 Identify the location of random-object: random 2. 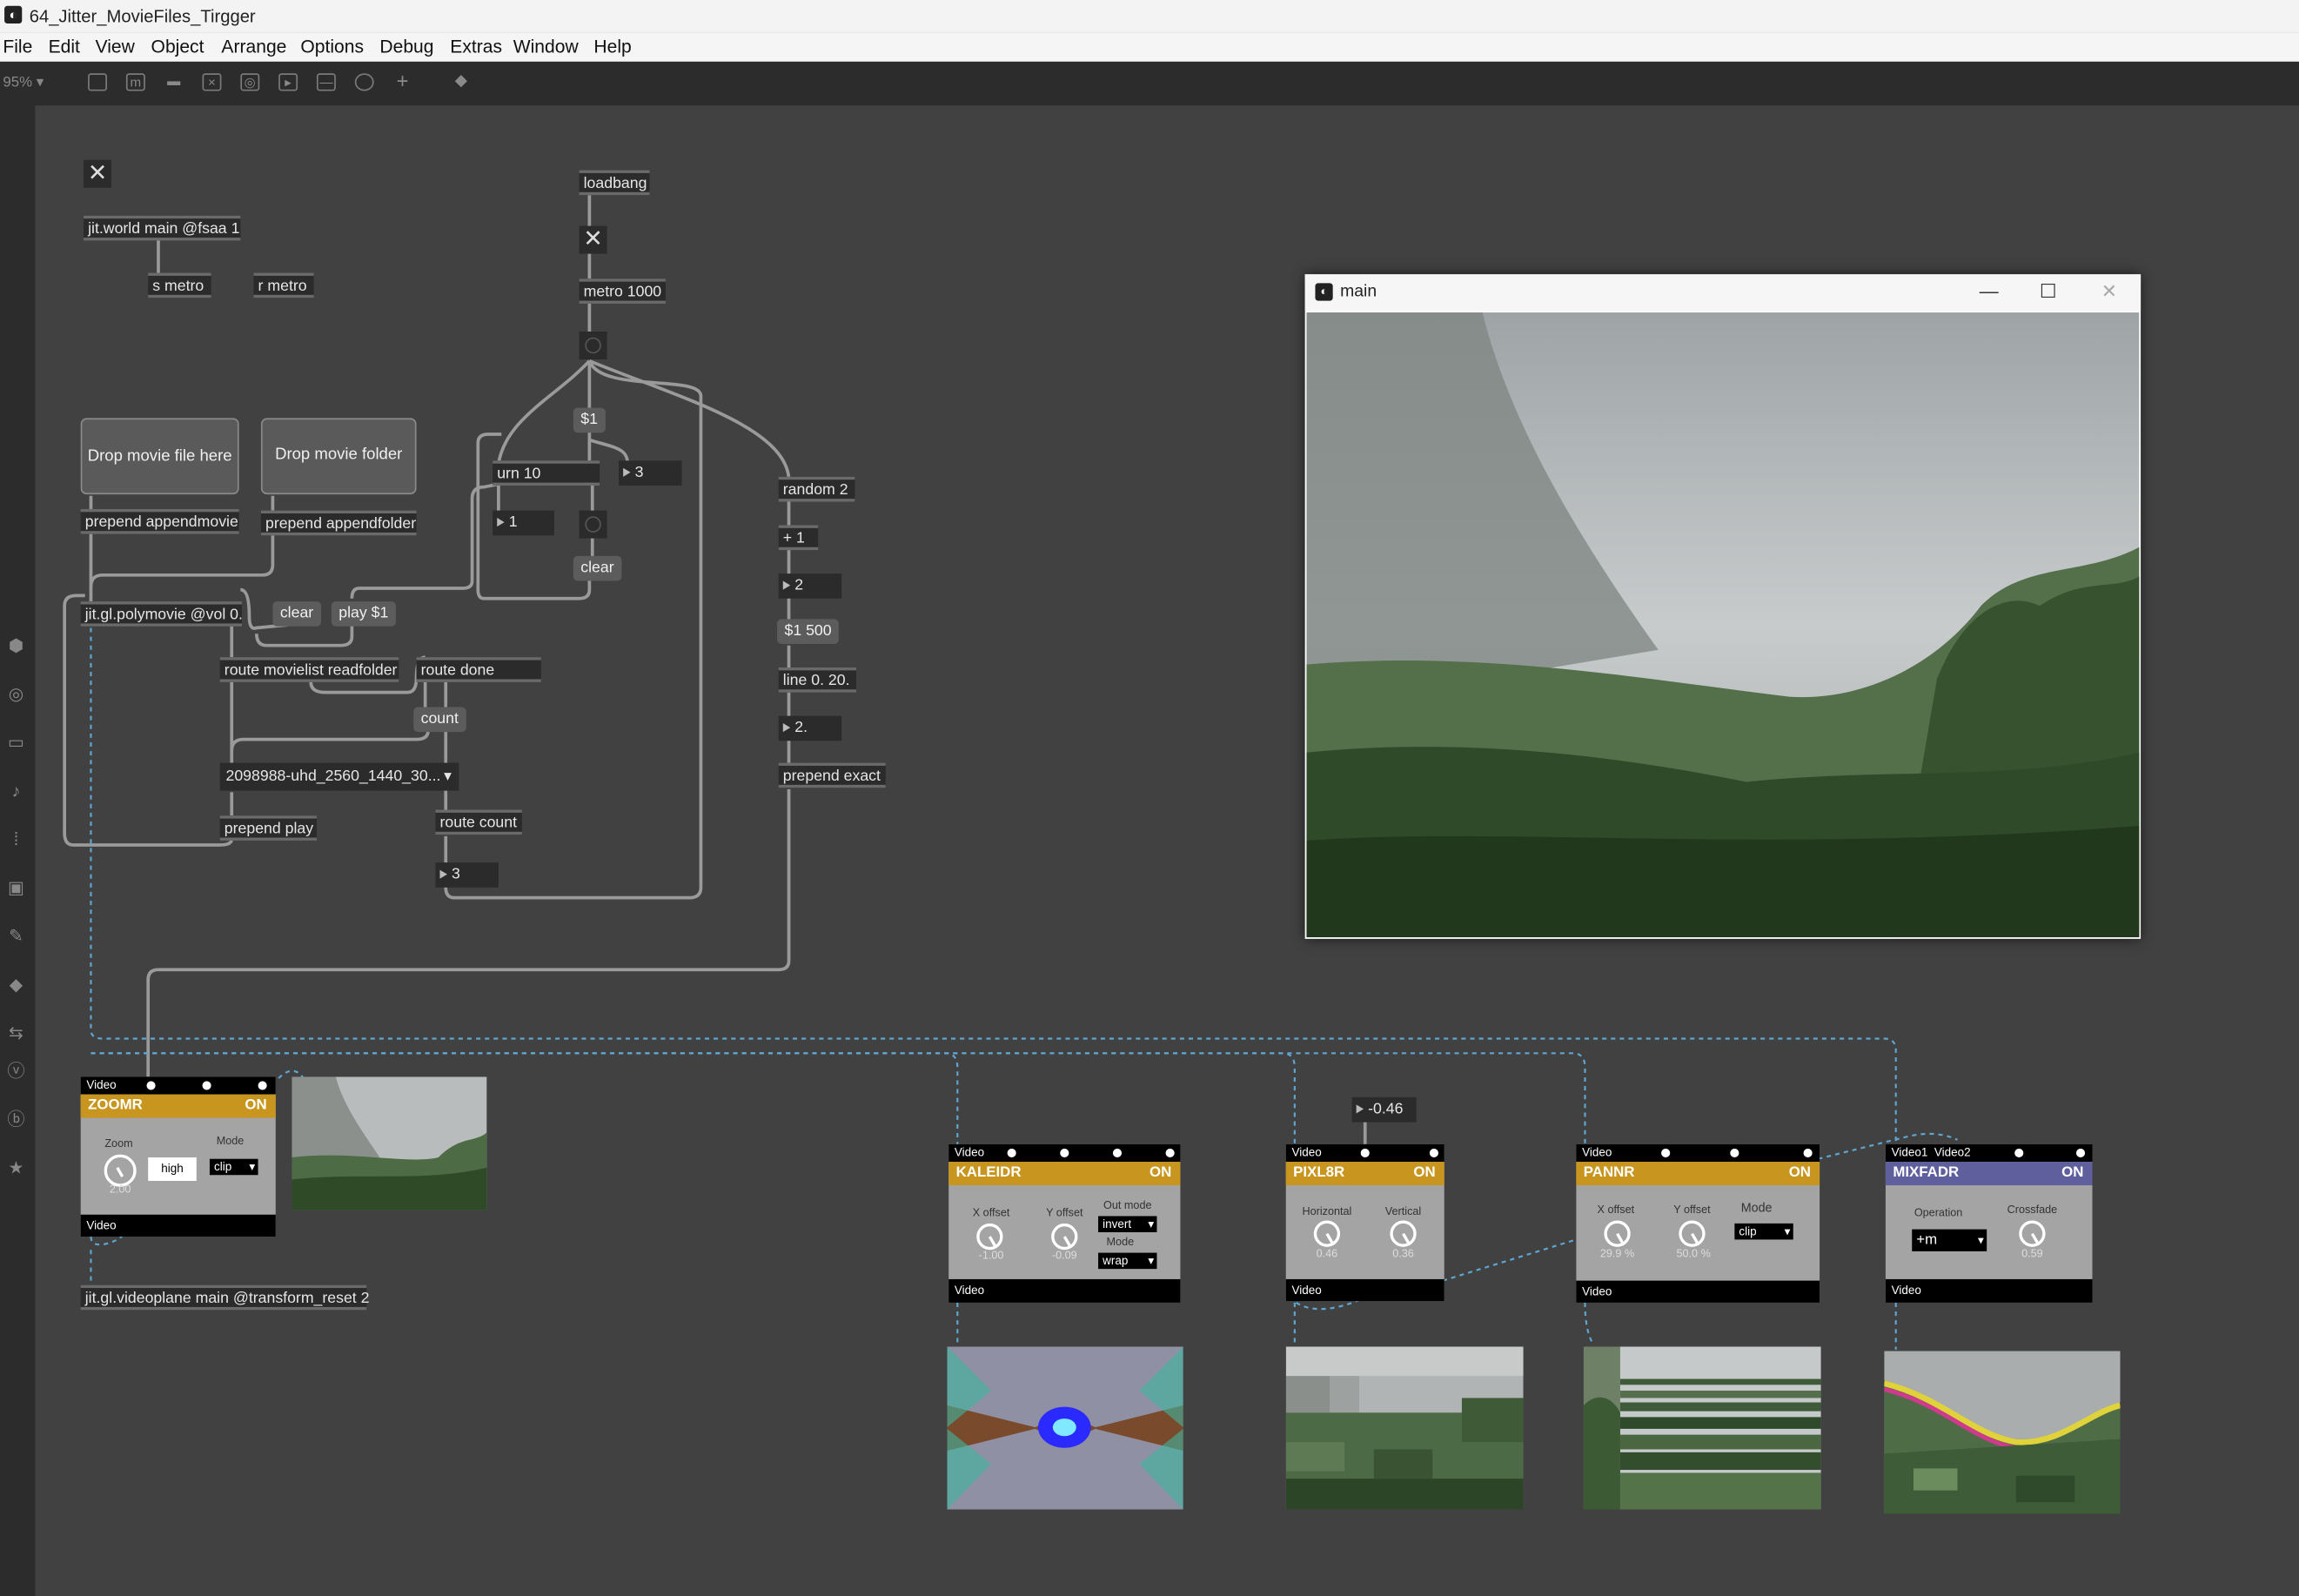
(816, 489).